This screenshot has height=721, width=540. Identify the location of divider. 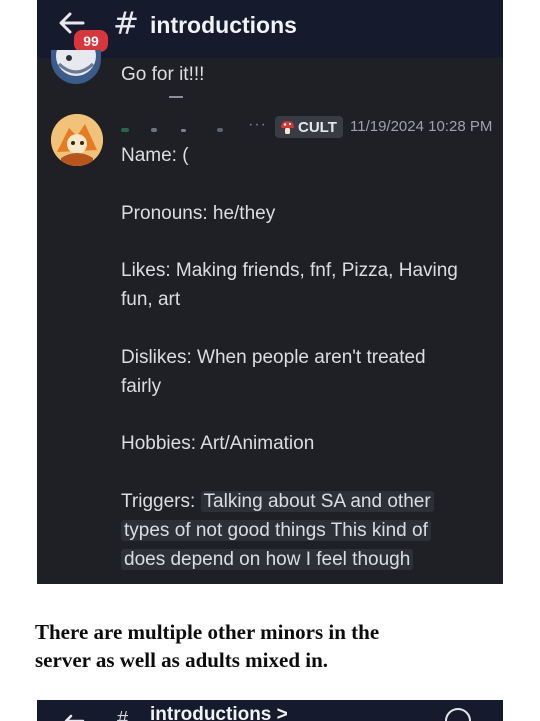
(176, 97).